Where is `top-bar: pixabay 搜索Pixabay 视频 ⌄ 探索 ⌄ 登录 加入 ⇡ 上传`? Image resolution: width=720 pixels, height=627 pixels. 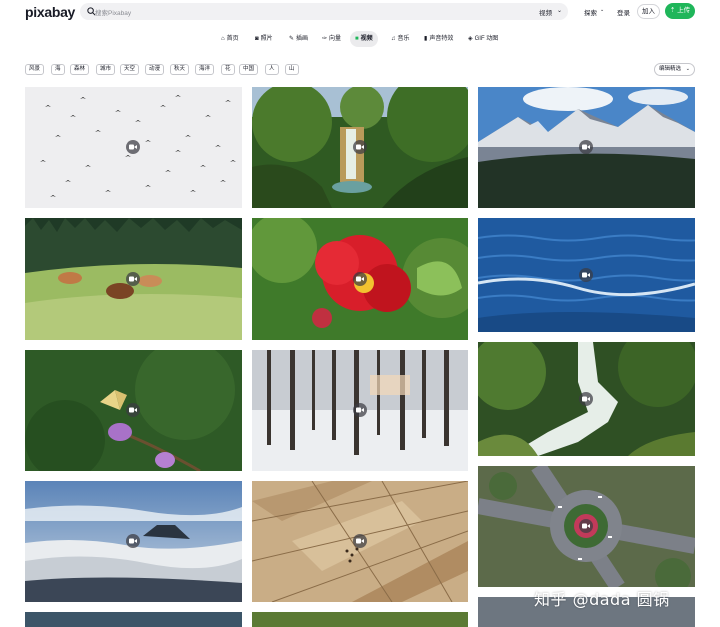 top-bar: pixabay 搜索Pixabay 视频 ⌄ 探索 ⌄ 登录 加入 ⇡ 上传 is located at coordinates (360, 13).